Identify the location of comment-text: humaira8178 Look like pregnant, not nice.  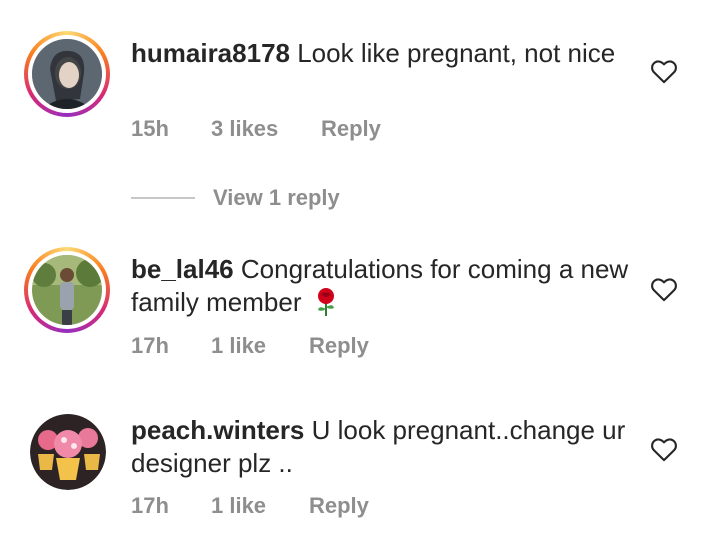
(381, 53).